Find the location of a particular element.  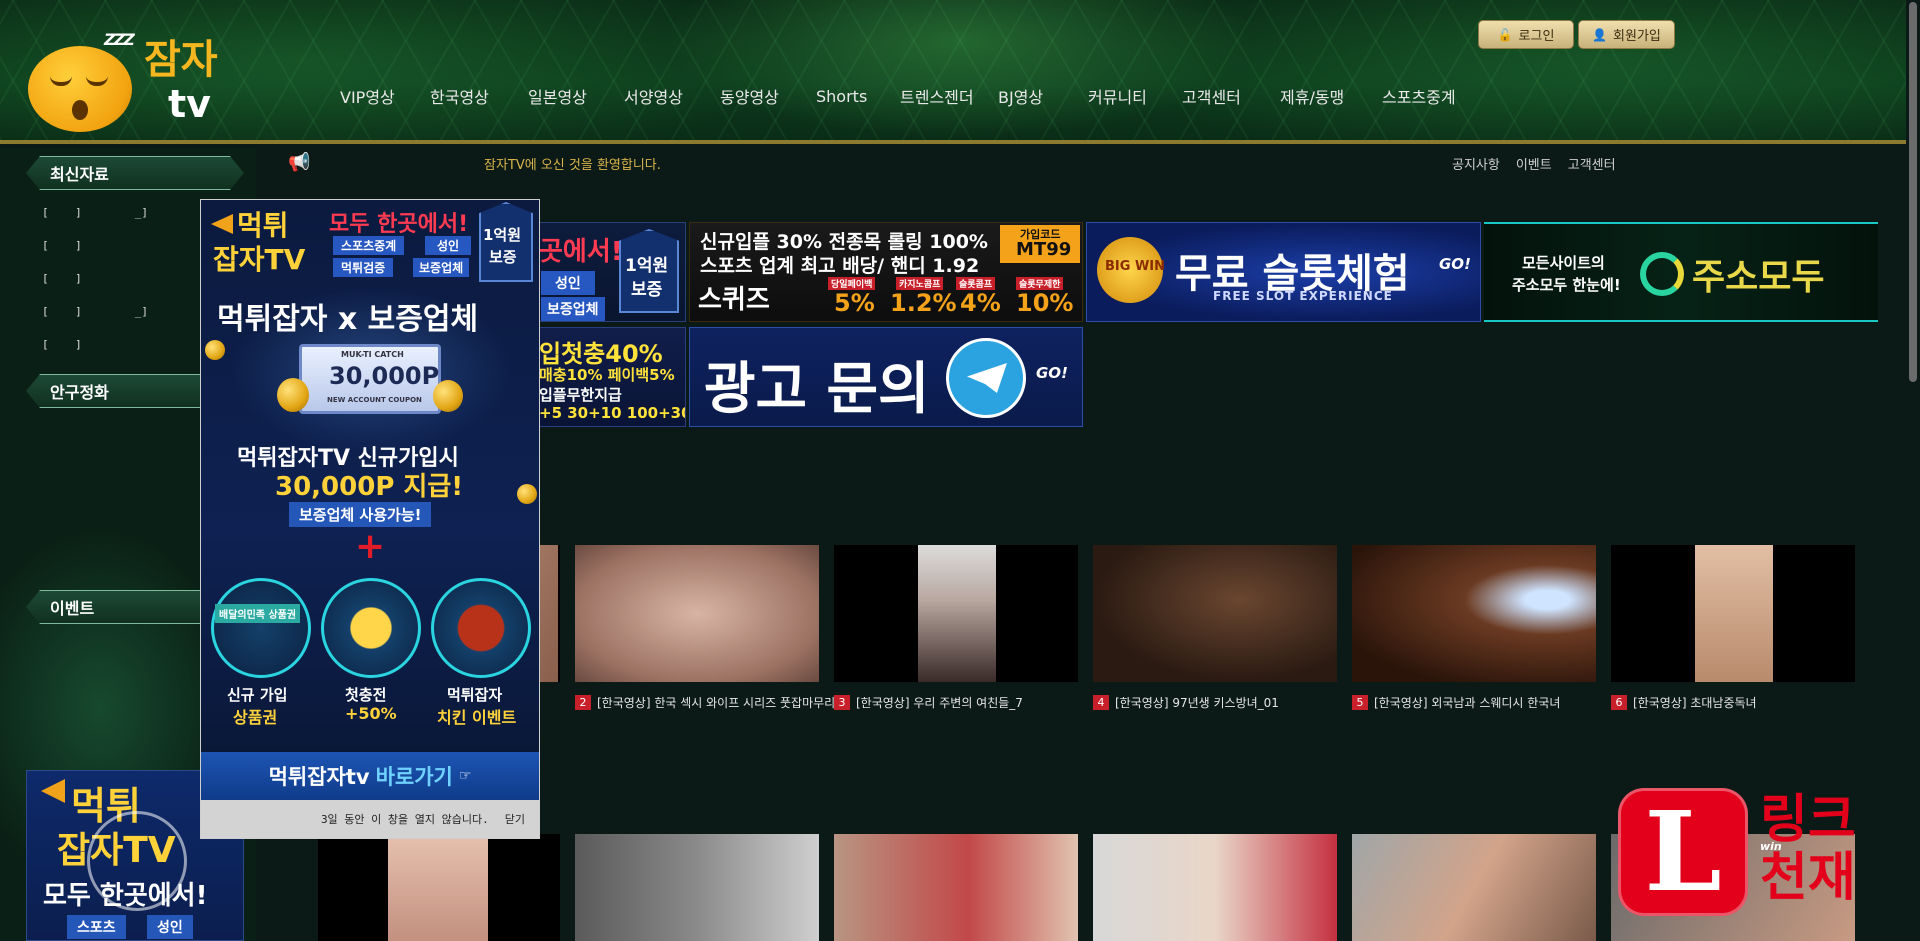

ad-skwiz-brand: 스퀴즈 is located at coordinates (734, 300).